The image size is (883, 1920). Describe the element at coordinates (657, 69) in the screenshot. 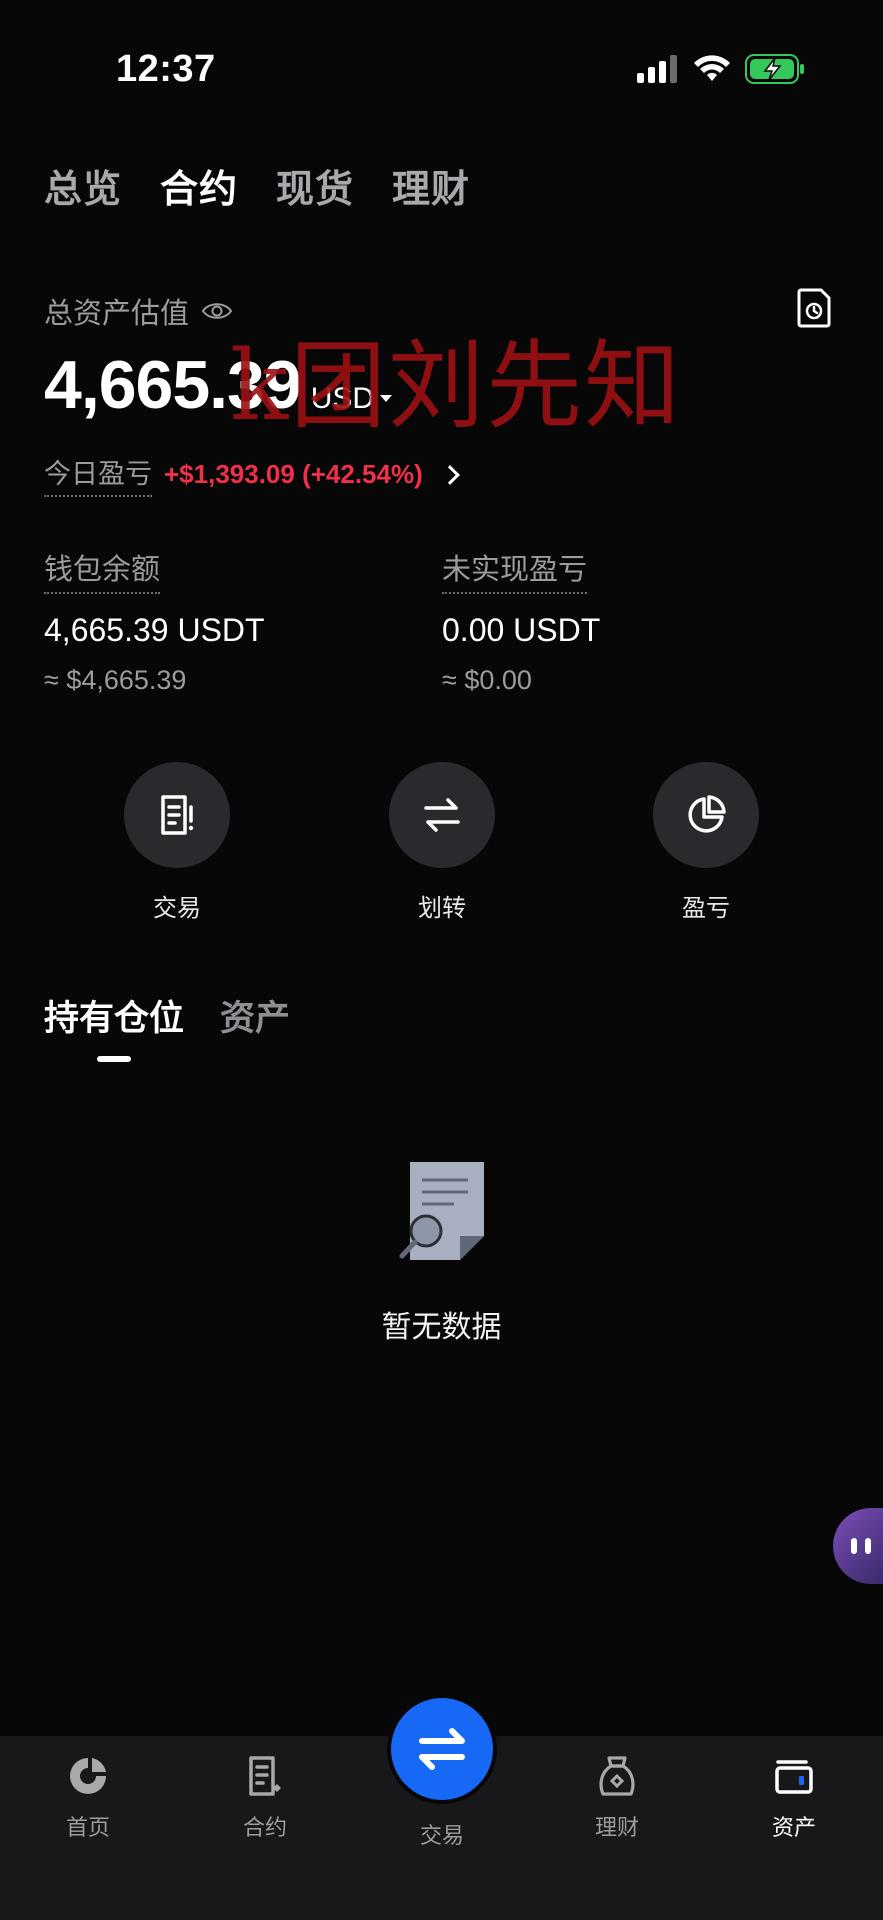

I see `signal-icon` at that location.